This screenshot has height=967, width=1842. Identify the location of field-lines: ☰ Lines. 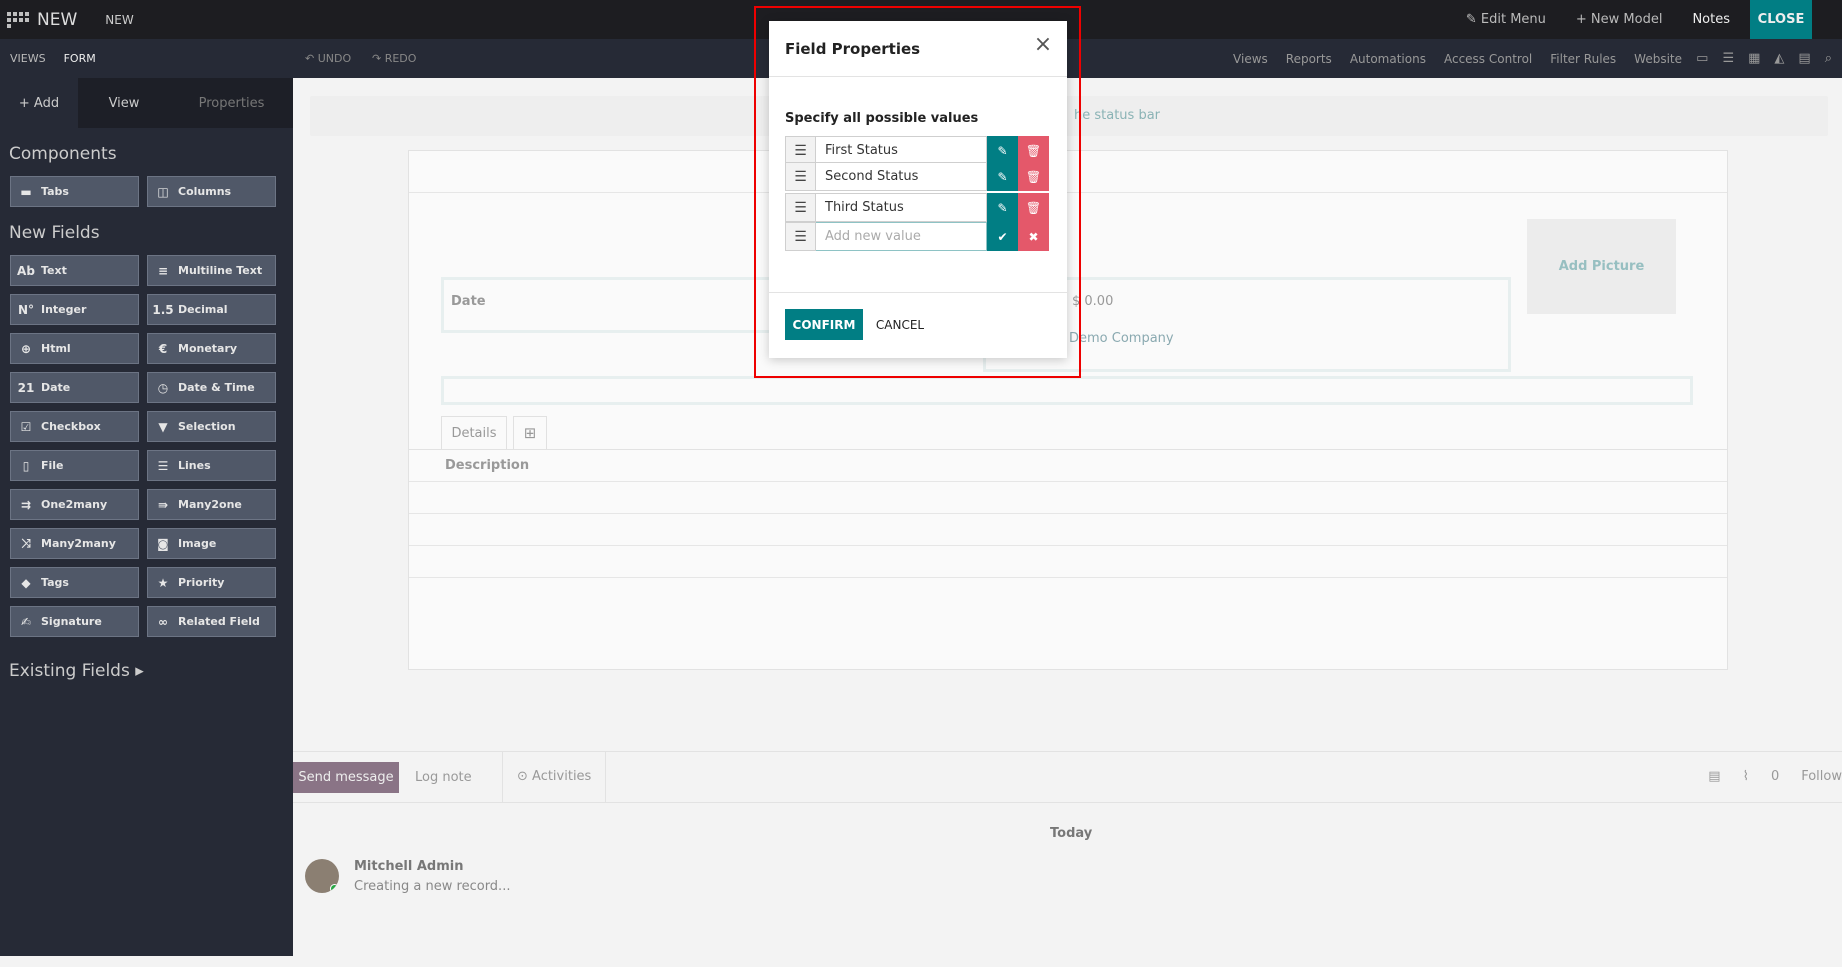
(211, 465).